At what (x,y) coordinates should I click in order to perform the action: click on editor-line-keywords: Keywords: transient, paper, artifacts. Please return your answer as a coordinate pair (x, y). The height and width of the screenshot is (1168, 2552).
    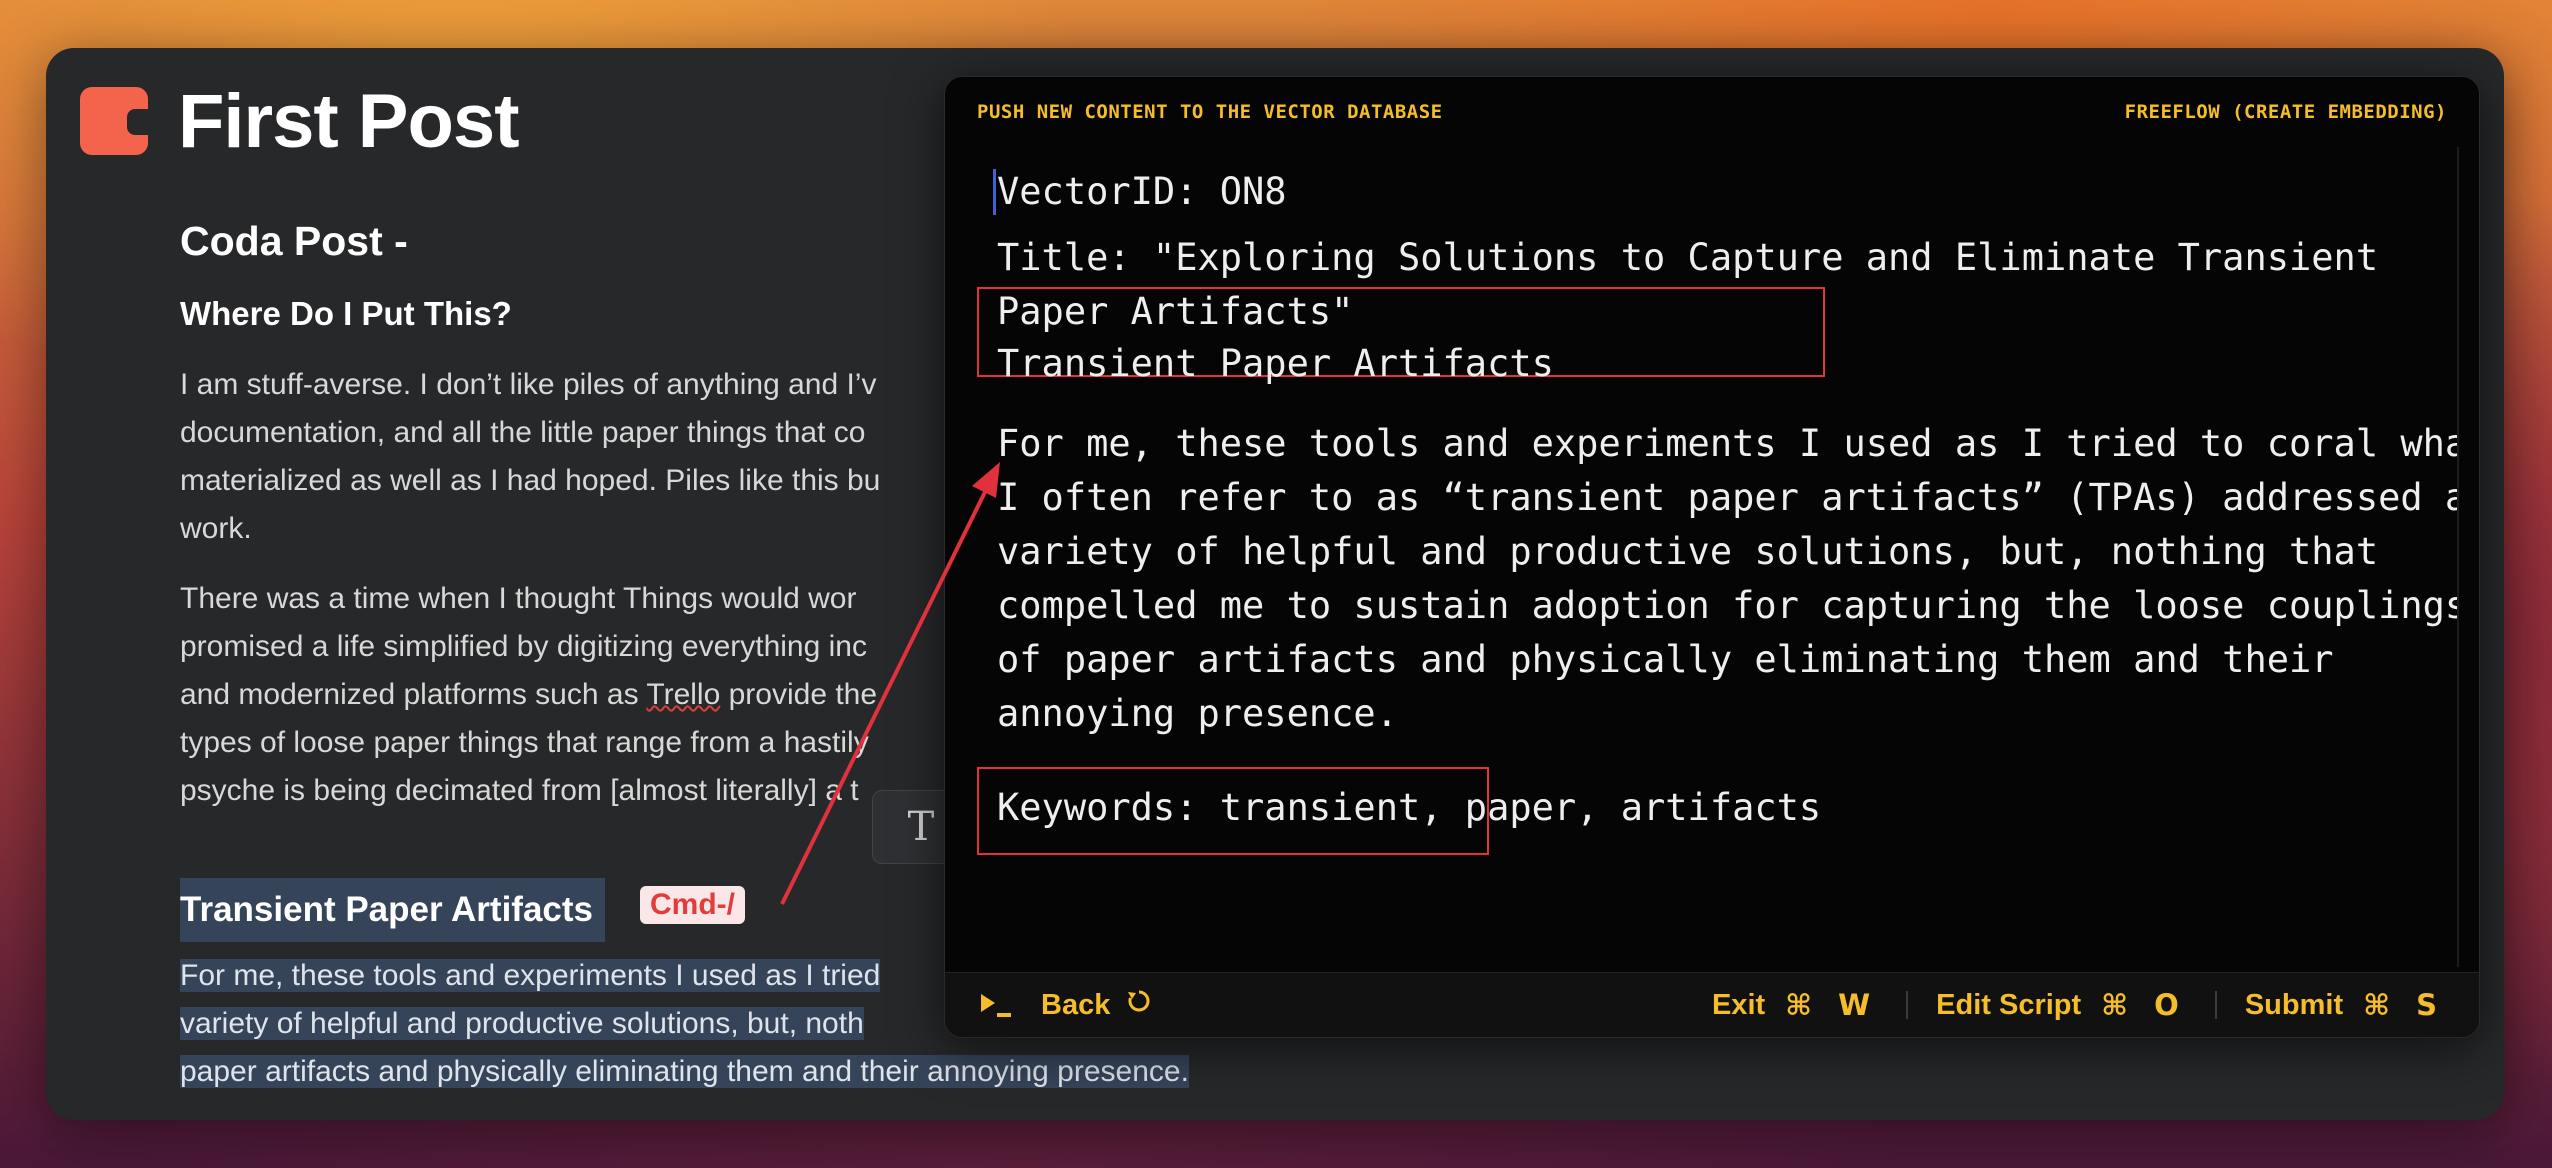
    Looking at the image, I should click on (1409, 807).